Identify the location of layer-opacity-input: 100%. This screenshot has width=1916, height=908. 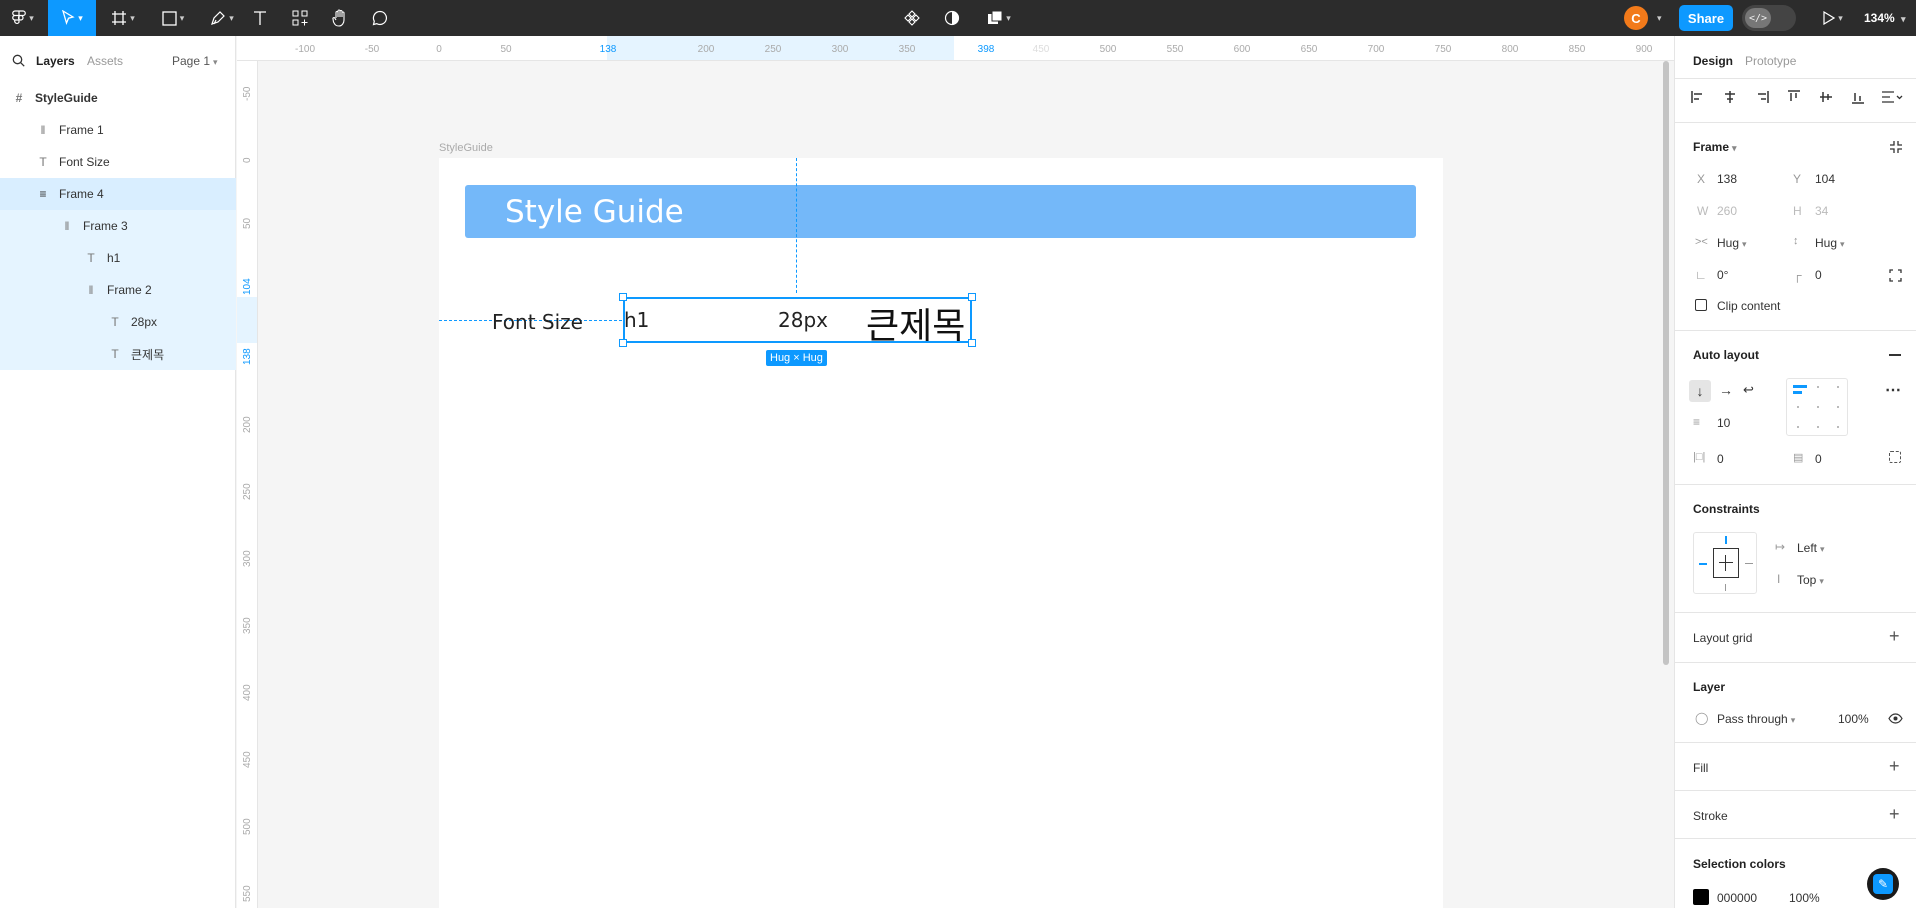
(1853, 719).